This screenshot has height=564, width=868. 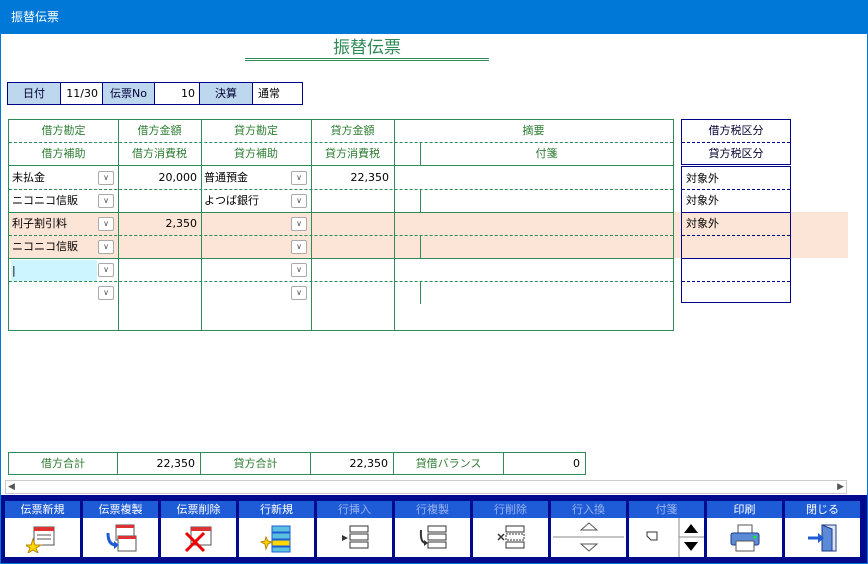 I want to click on debit-total-value: 22,350, so click(x=159, y=463).